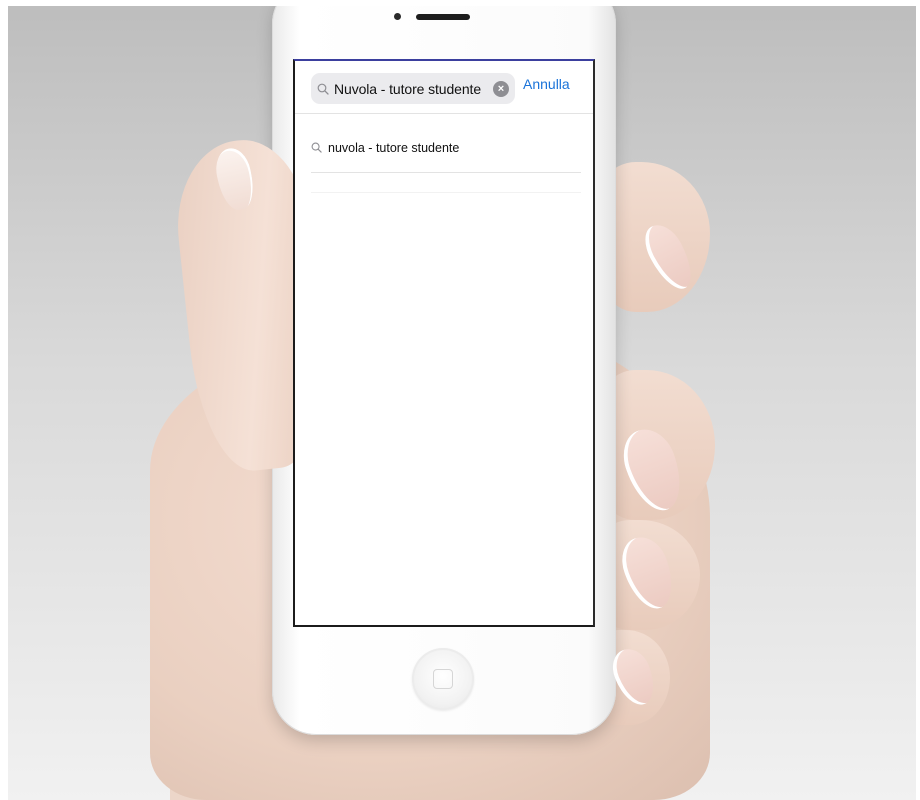 This screenshot has width=920, height=800. Describe the element at coordinates (546, 84) in the screenshot. I see `cancel-button: Annulla` at that location.